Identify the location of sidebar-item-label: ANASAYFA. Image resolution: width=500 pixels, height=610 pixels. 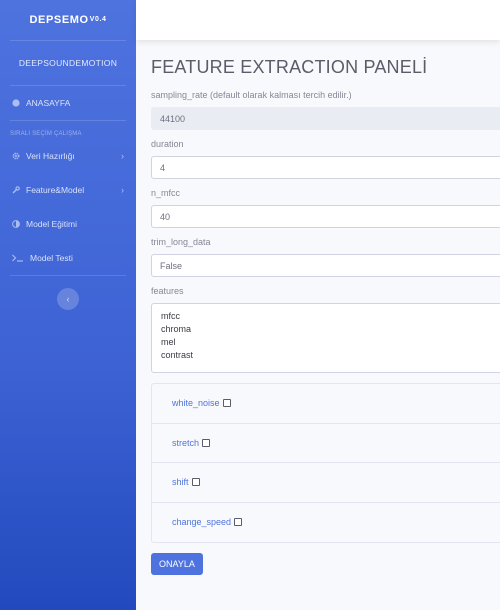
(48, 103).